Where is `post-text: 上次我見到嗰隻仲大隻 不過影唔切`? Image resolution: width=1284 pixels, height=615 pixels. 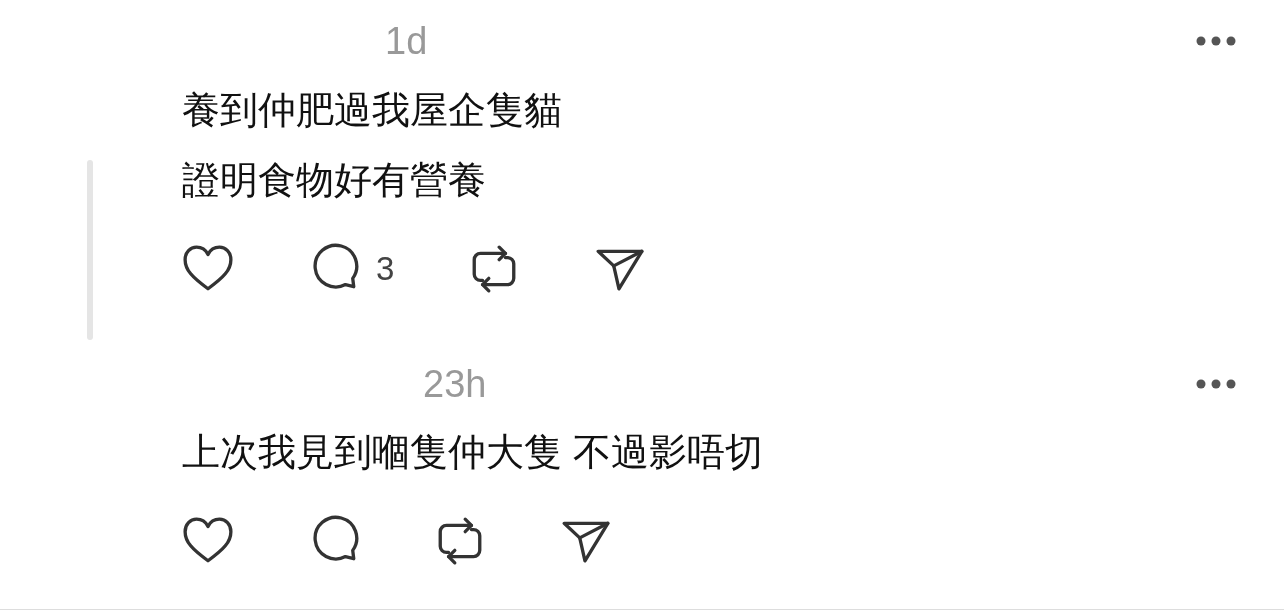 post-text: 上次我見到嗰隻仲大隻 不過影唔切 is located at coordinates (472, 452).